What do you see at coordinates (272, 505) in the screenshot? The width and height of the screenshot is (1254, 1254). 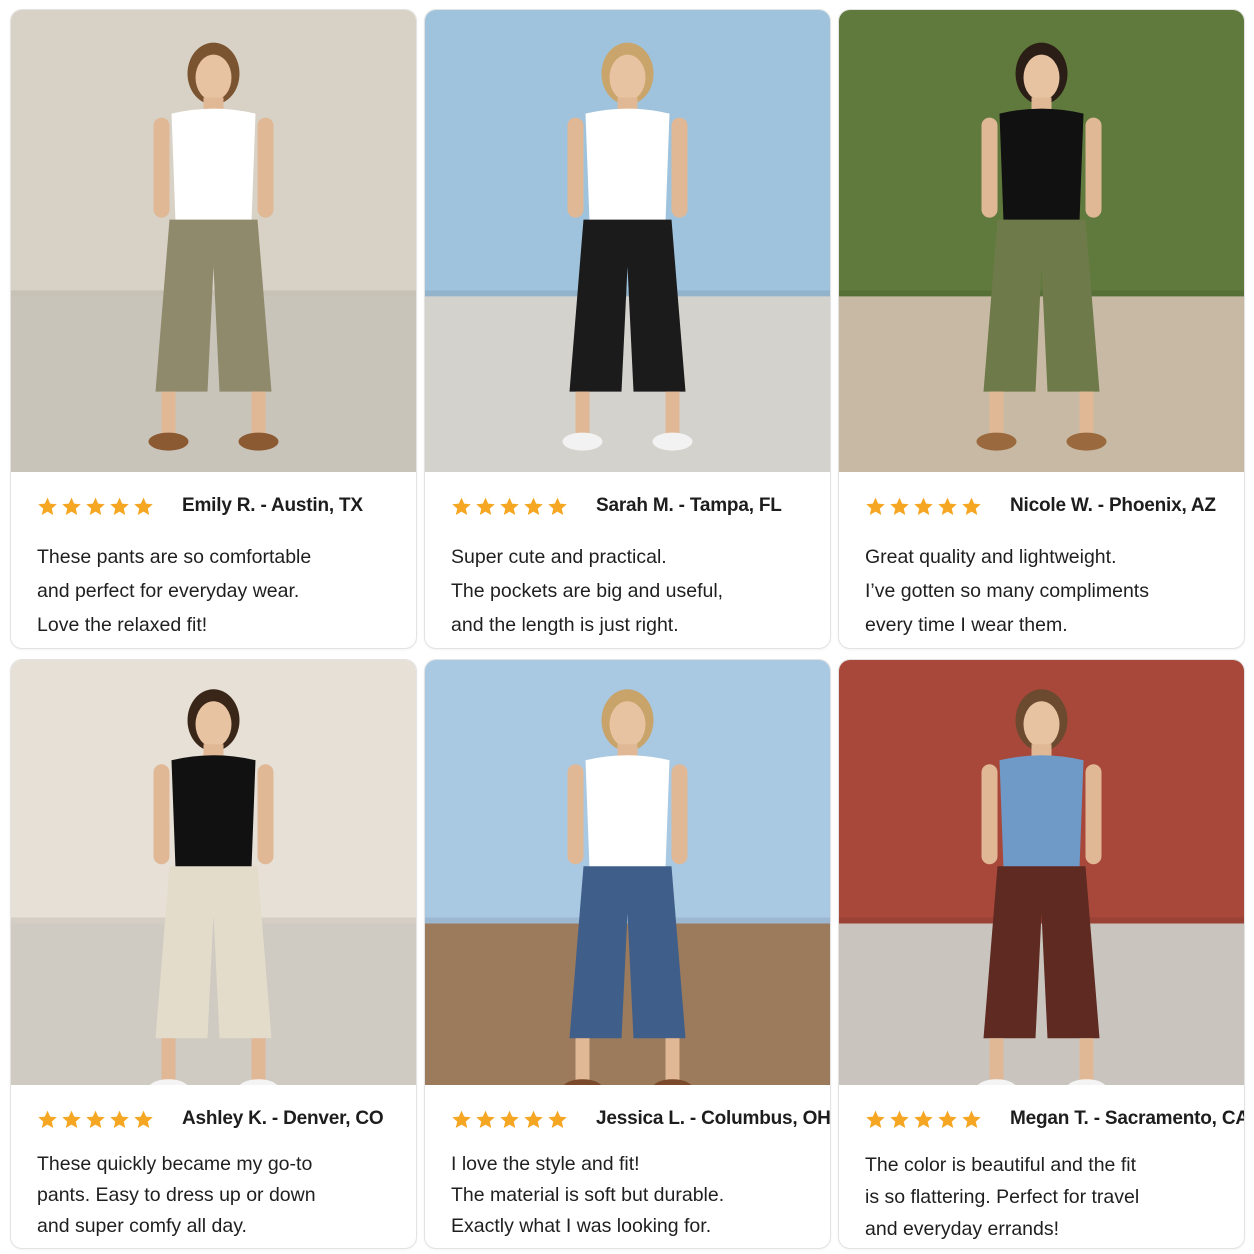 I see `reviewer-name: Emily R. - Austin, TX` at bounding box center [272, 505].